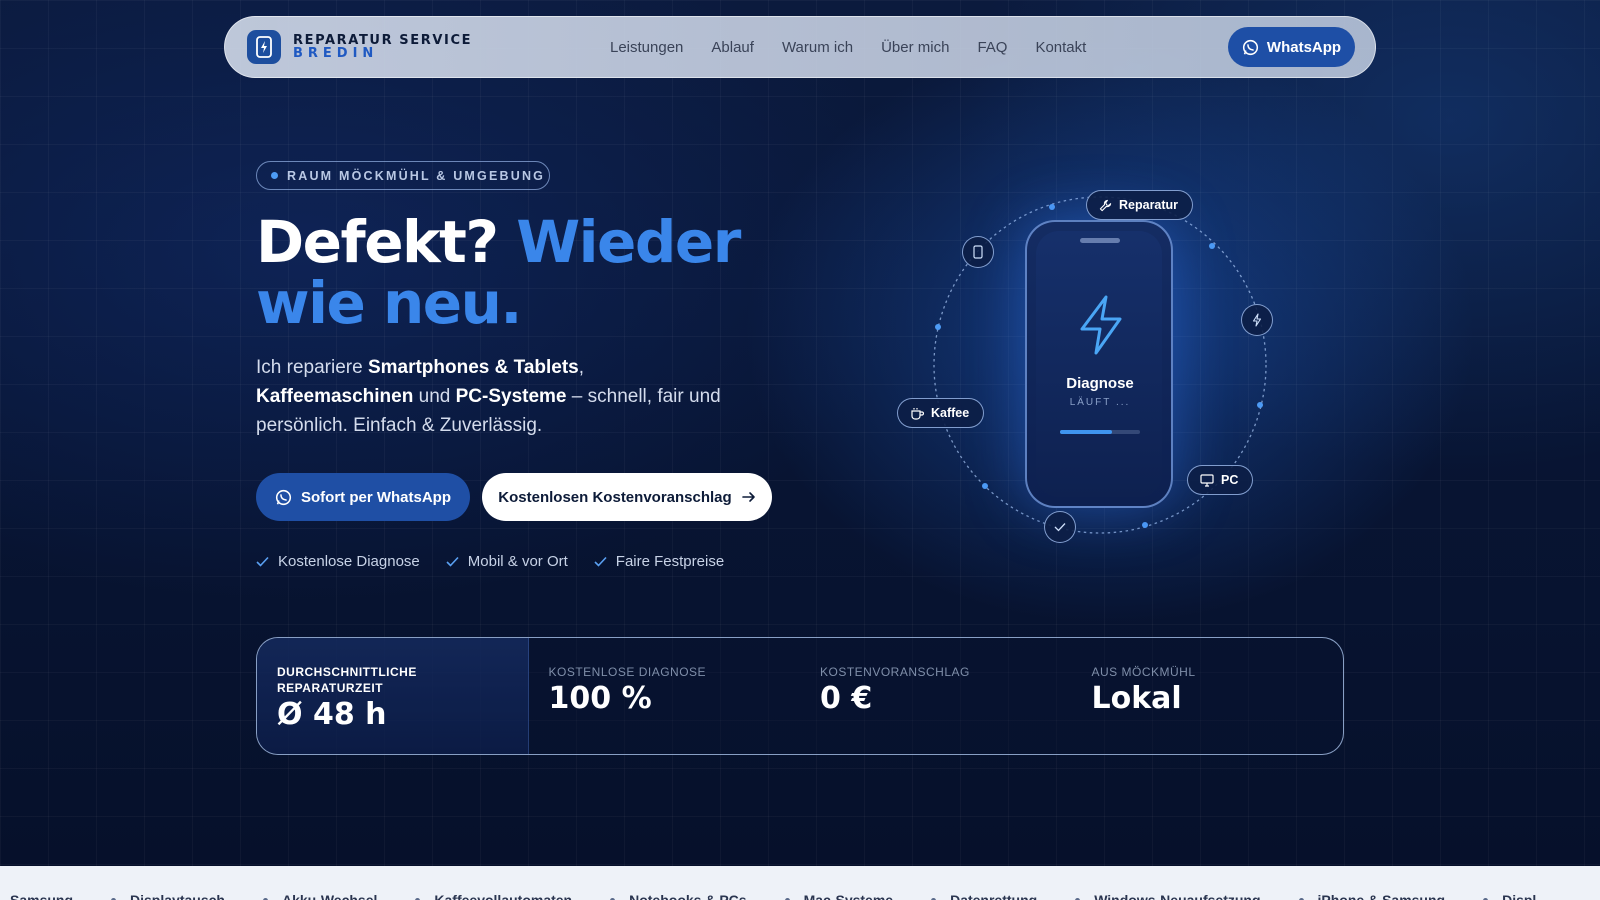 This screenshot has width=1600, height=900. I want to click on nav-link-kontakt: Kontakt, so click(1060, 47).